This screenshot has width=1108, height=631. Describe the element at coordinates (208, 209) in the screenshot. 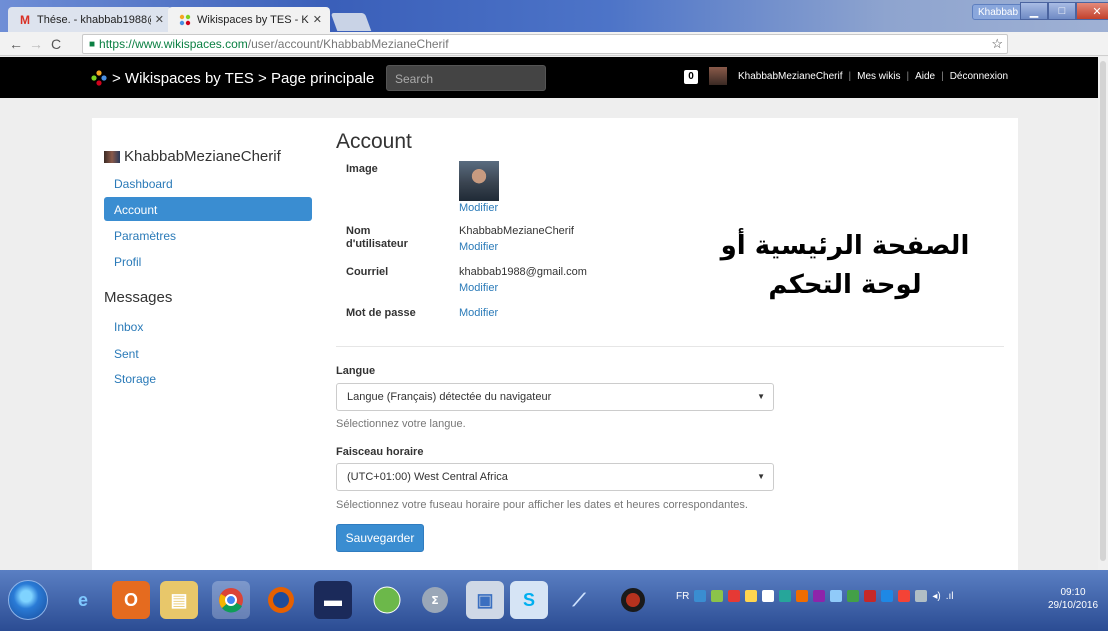

I see `sidebar-item-account: Account` at that location.